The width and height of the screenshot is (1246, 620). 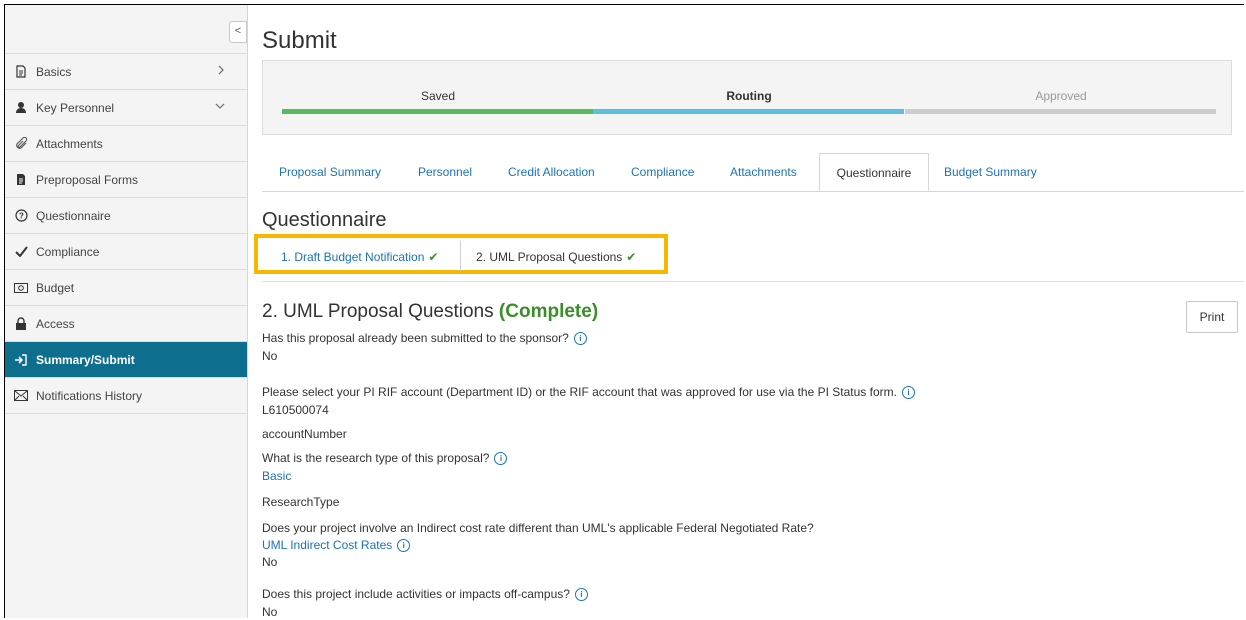 I want to click on sidebar-item-access: Access, so click(x=126, y=324).